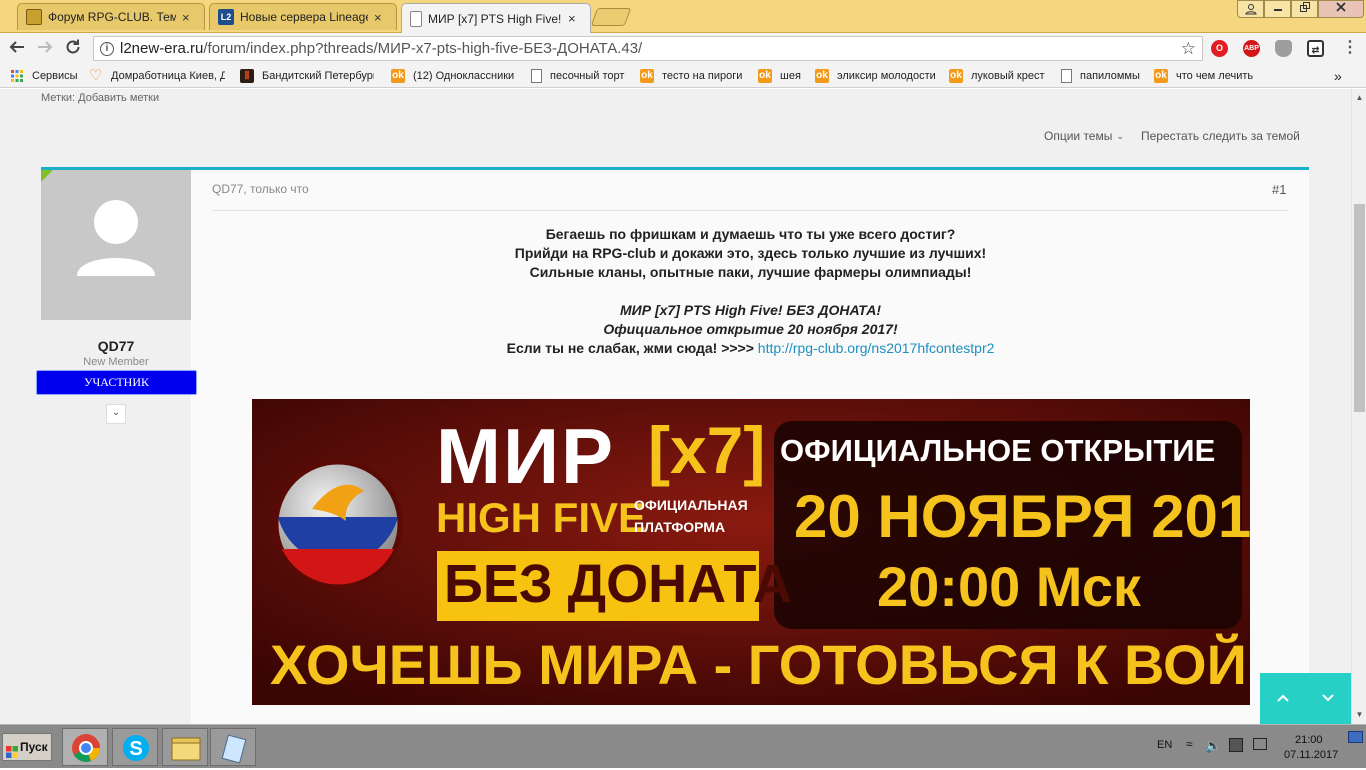  I want to click on network-icon, so click(1236, 745).